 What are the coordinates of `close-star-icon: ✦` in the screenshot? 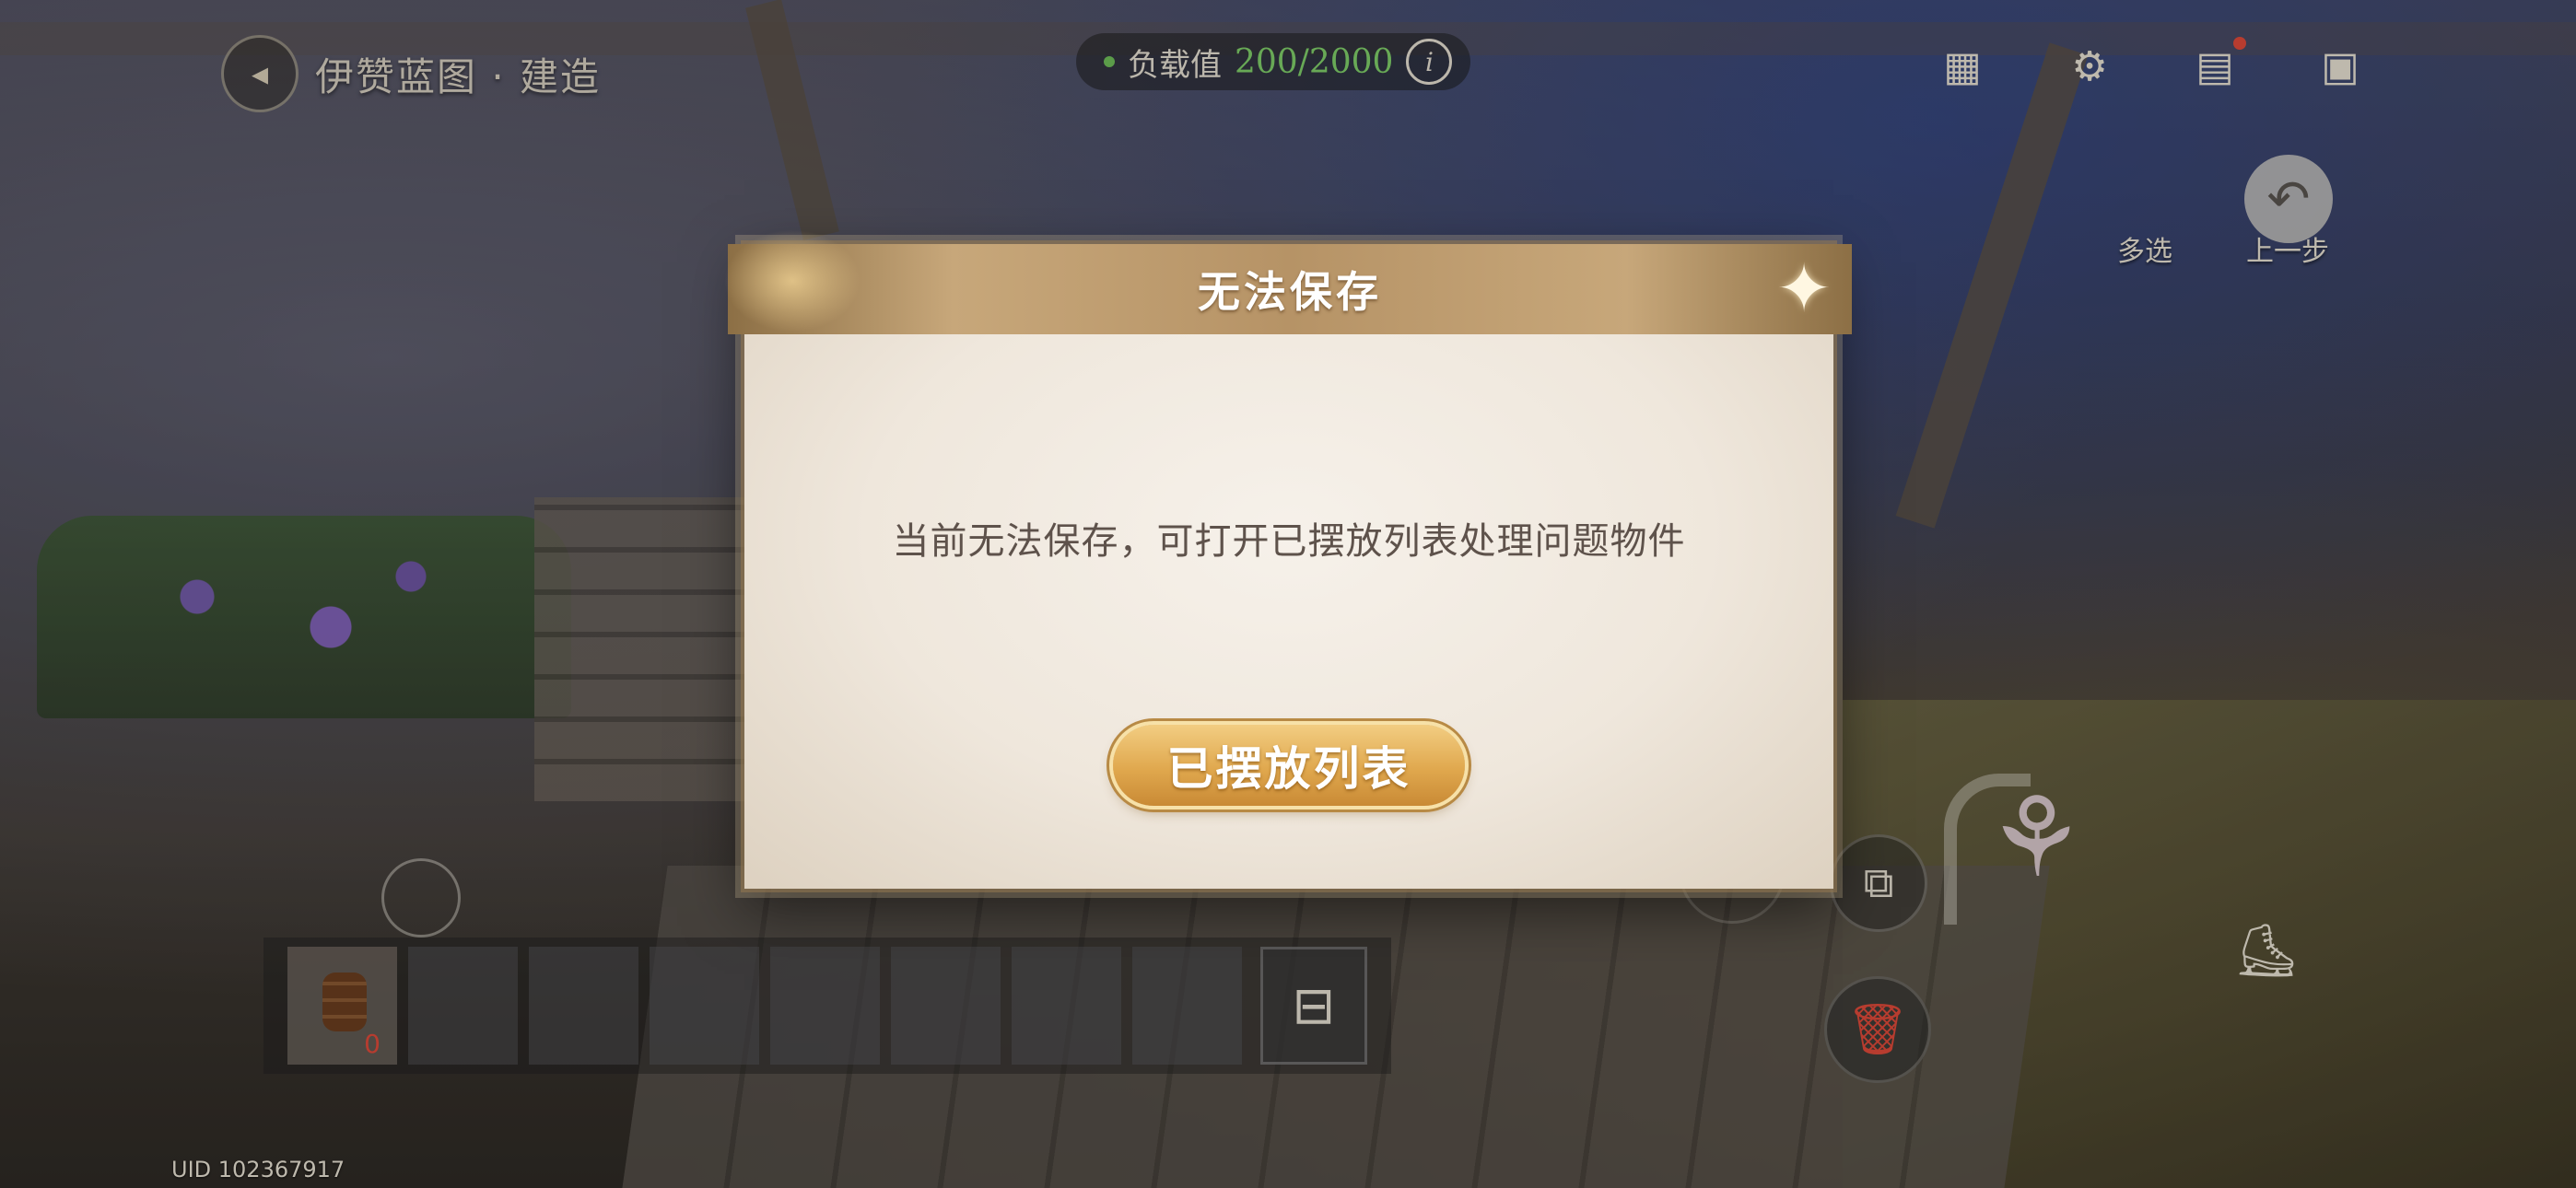 It's located at (1803, 288).